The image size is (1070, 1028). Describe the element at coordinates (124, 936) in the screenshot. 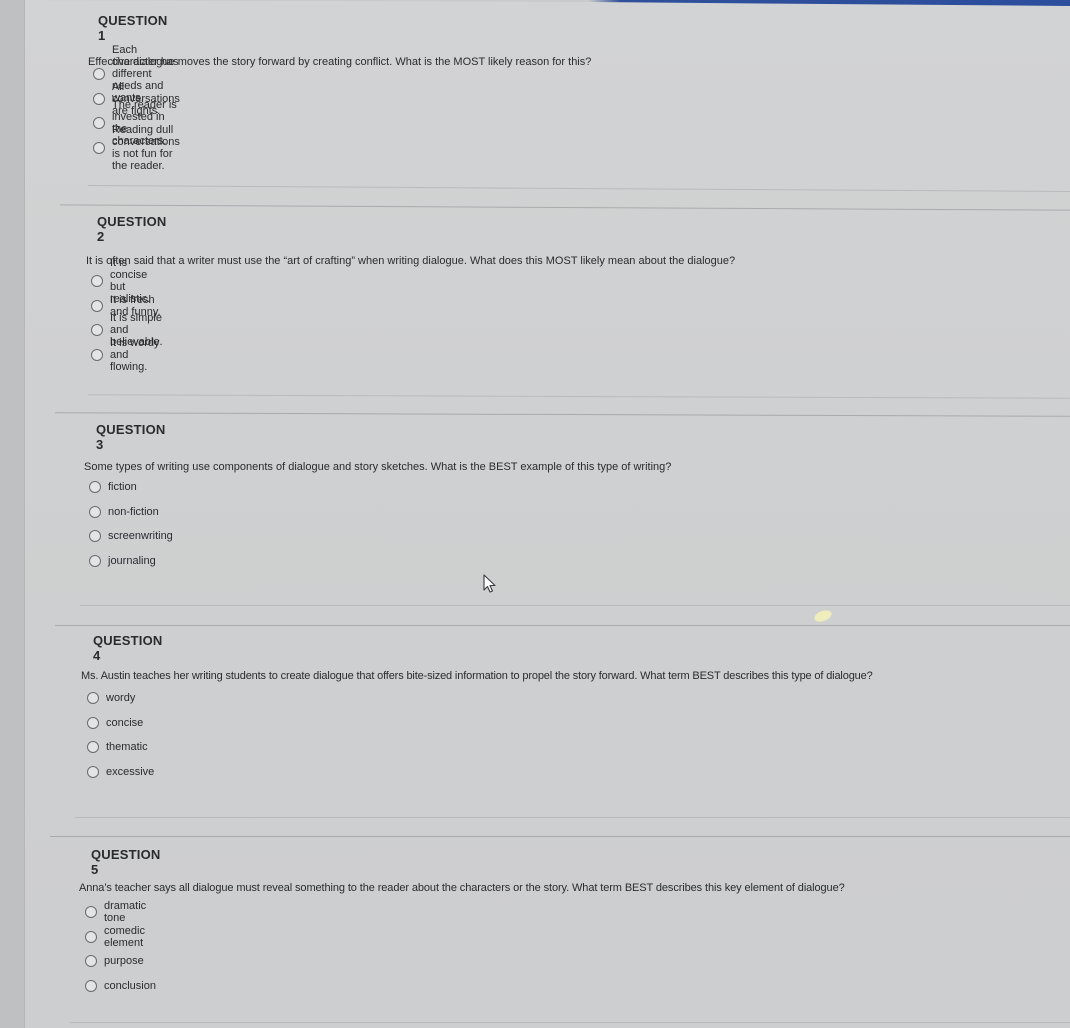

I see `option-label: comedic element` at that location.